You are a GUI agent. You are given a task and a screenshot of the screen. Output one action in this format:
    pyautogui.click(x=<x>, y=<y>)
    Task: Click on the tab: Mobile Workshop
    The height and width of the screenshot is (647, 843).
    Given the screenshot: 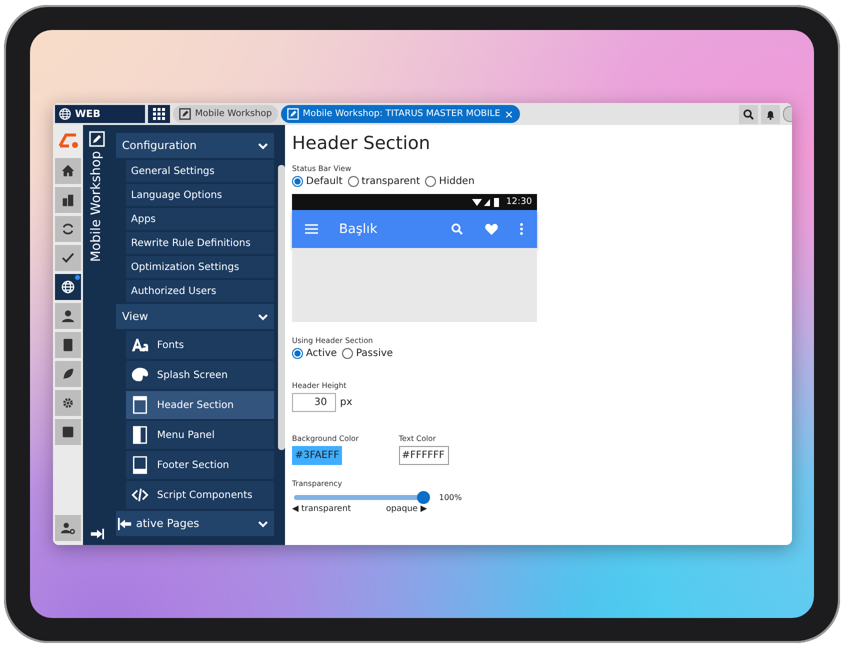 What is the action you would take?
    pyautogui.click(x=225, y=114)
    